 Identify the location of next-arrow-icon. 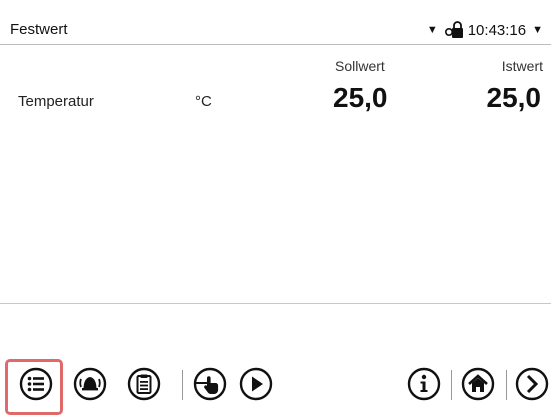
(532, 384).